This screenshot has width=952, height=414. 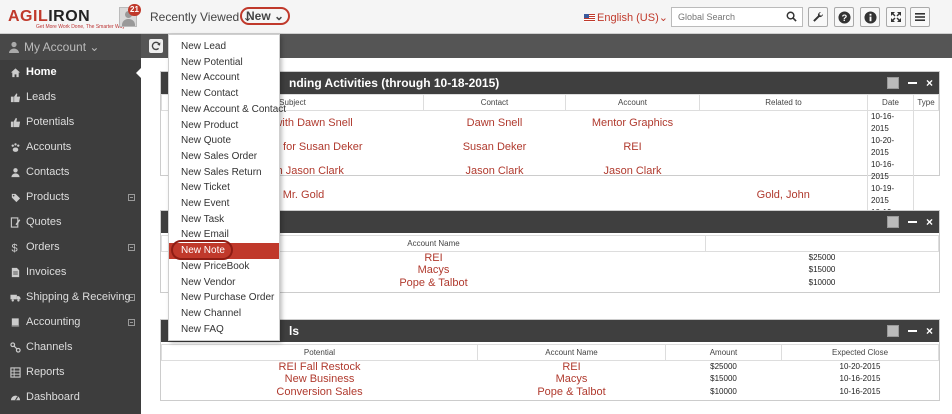 I want to click on sidebar-item-products: Products, so click(x=70, y=197).